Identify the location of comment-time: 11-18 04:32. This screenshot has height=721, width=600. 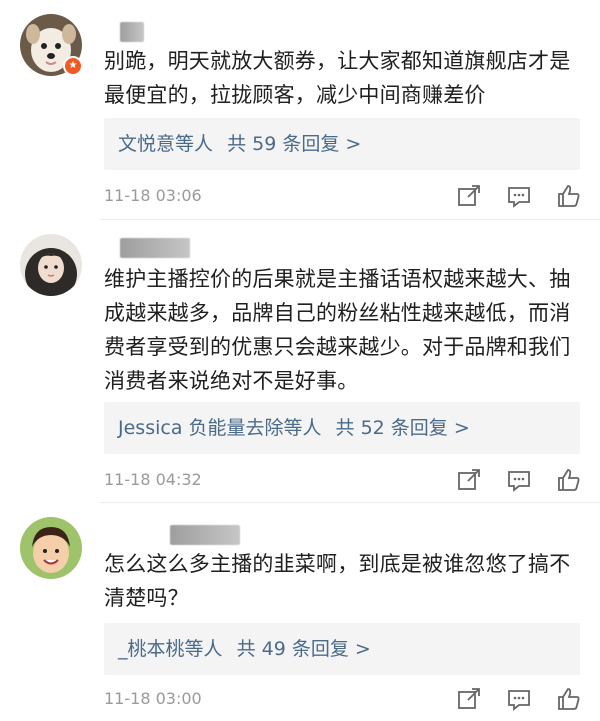
(153, 479).